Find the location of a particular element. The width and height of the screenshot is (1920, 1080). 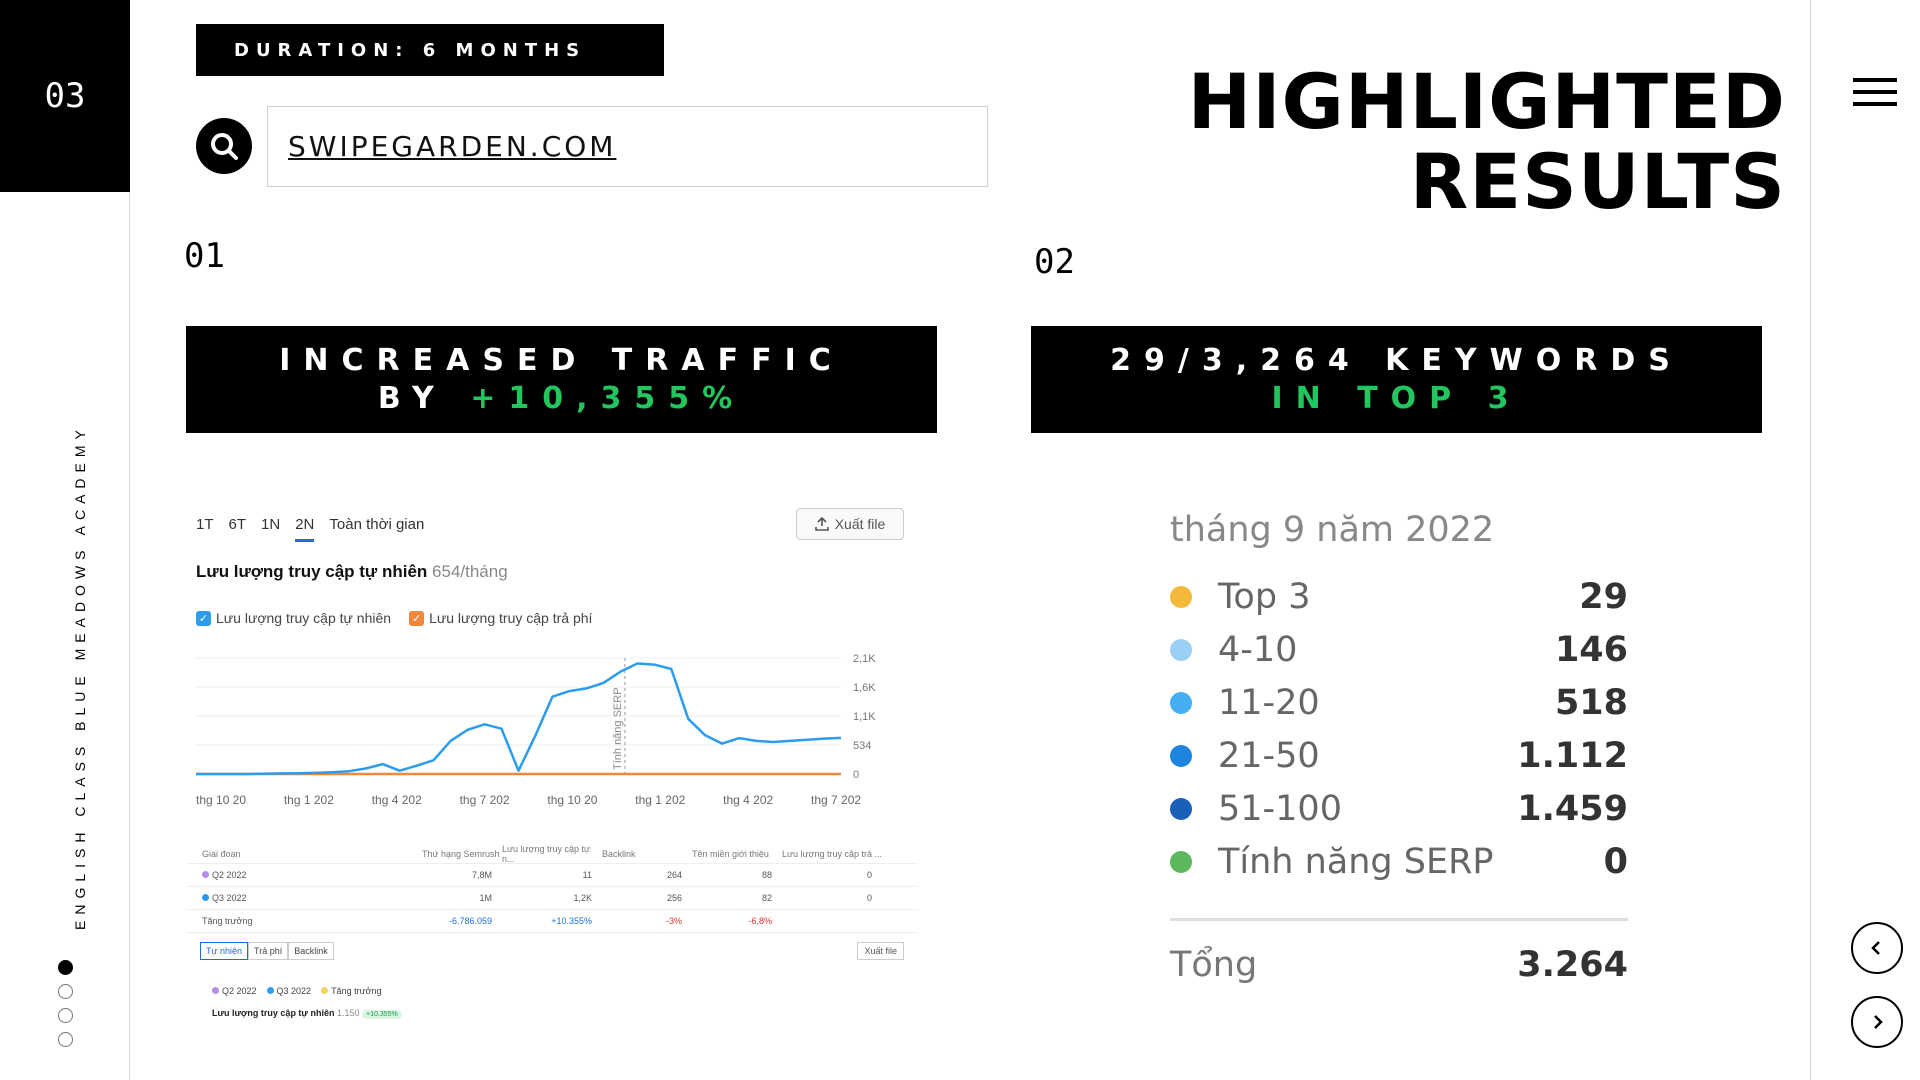

traffic-title-unit: /tháng is located at coordinates (484, 571).